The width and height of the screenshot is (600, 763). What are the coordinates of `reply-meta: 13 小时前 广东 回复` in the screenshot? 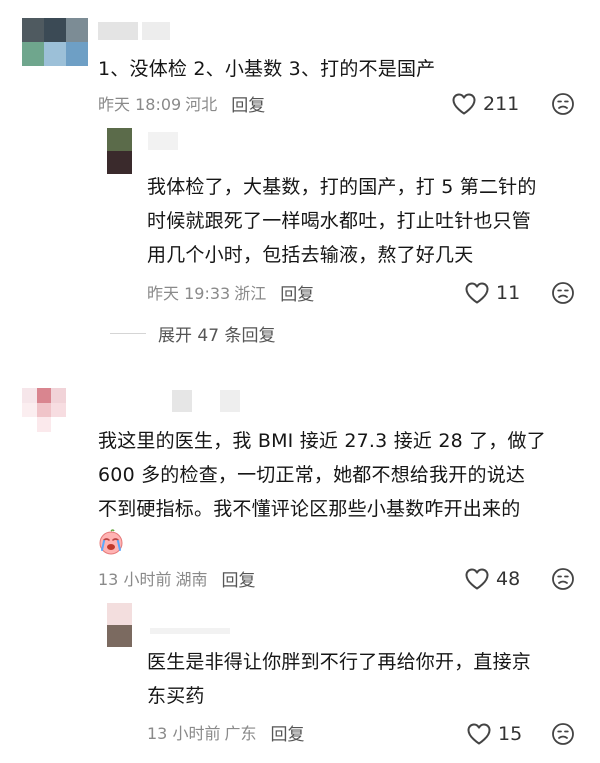 It's located at (225, 732).